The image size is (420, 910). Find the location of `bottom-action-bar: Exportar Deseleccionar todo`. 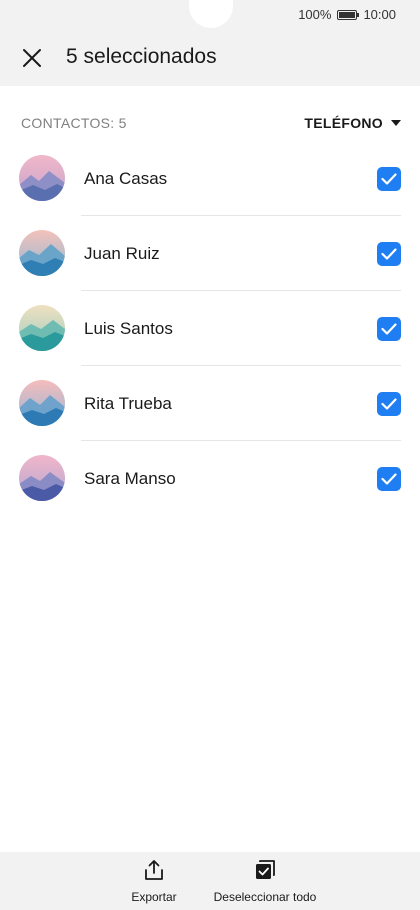

bottom-action-bar: Exportar Deseleccionar todo is located at coordinates (210, 881).